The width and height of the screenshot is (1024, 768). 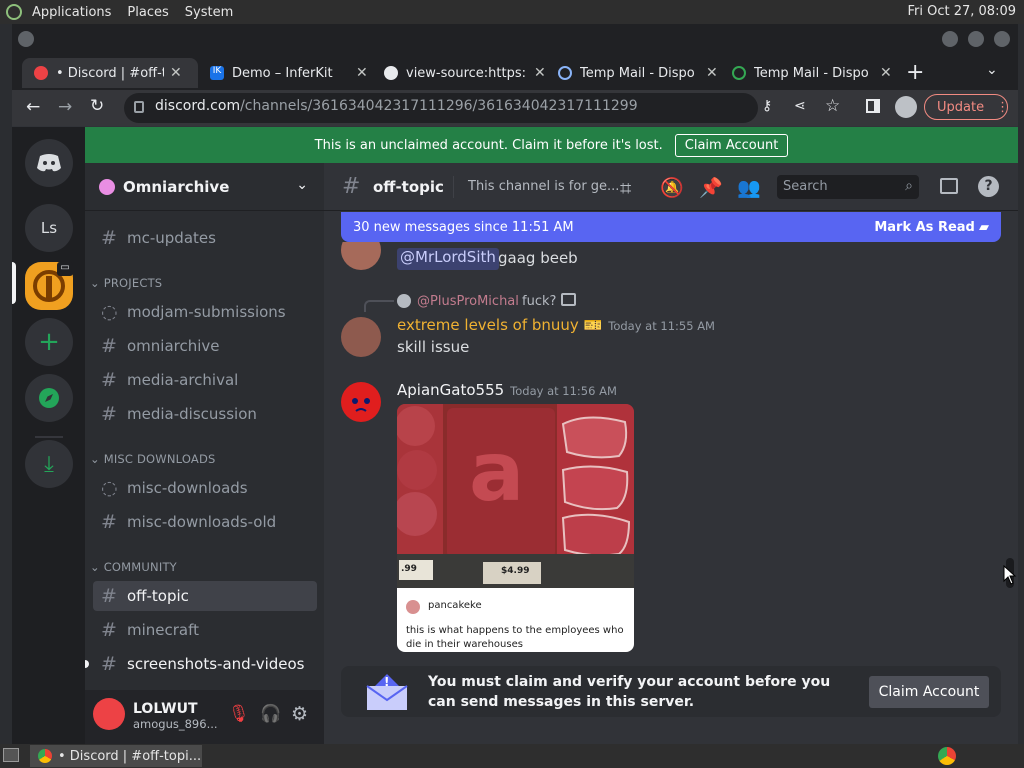 What do you see at coordinates (947, 756) in the screenshot?
I see `chrome-tray-icon` at bounding box center [947, 756].